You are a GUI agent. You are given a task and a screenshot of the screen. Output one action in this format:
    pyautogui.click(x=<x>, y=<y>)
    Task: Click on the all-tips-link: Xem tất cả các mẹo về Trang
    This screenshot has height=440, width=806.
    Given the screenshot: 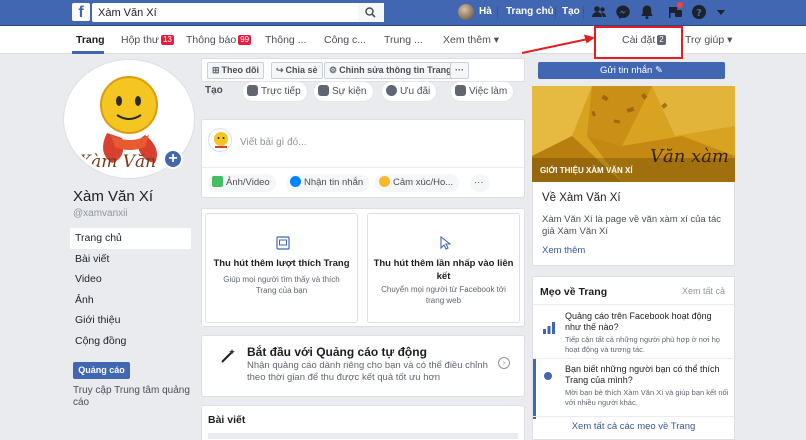 What is the action you would take?
    pyautogui.click(x=633, y=426)
    